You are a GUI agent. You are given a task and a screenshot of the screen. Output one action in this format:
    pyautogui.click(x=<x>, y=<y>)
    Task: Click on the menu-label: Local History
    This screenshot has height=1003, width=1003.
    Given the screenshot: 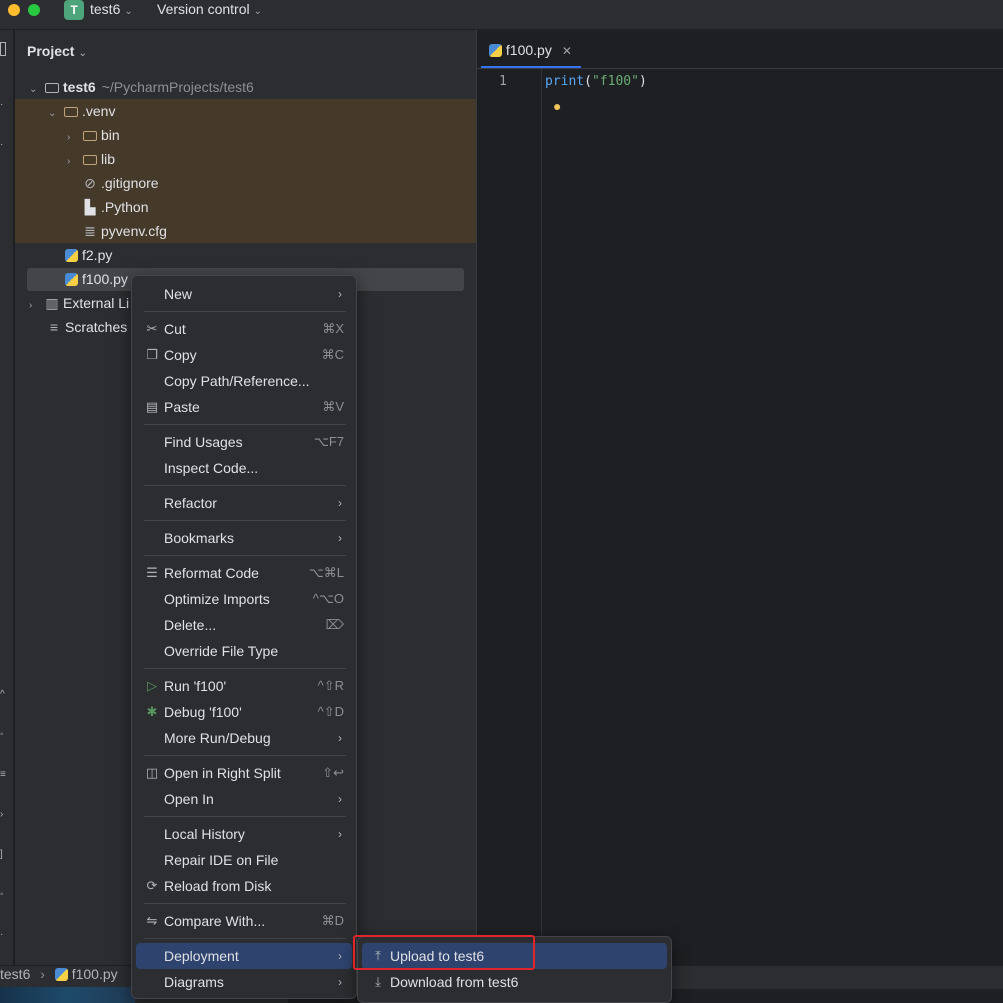 What is the action you would take?
    pyautogui.click(x=204, y=834)
    